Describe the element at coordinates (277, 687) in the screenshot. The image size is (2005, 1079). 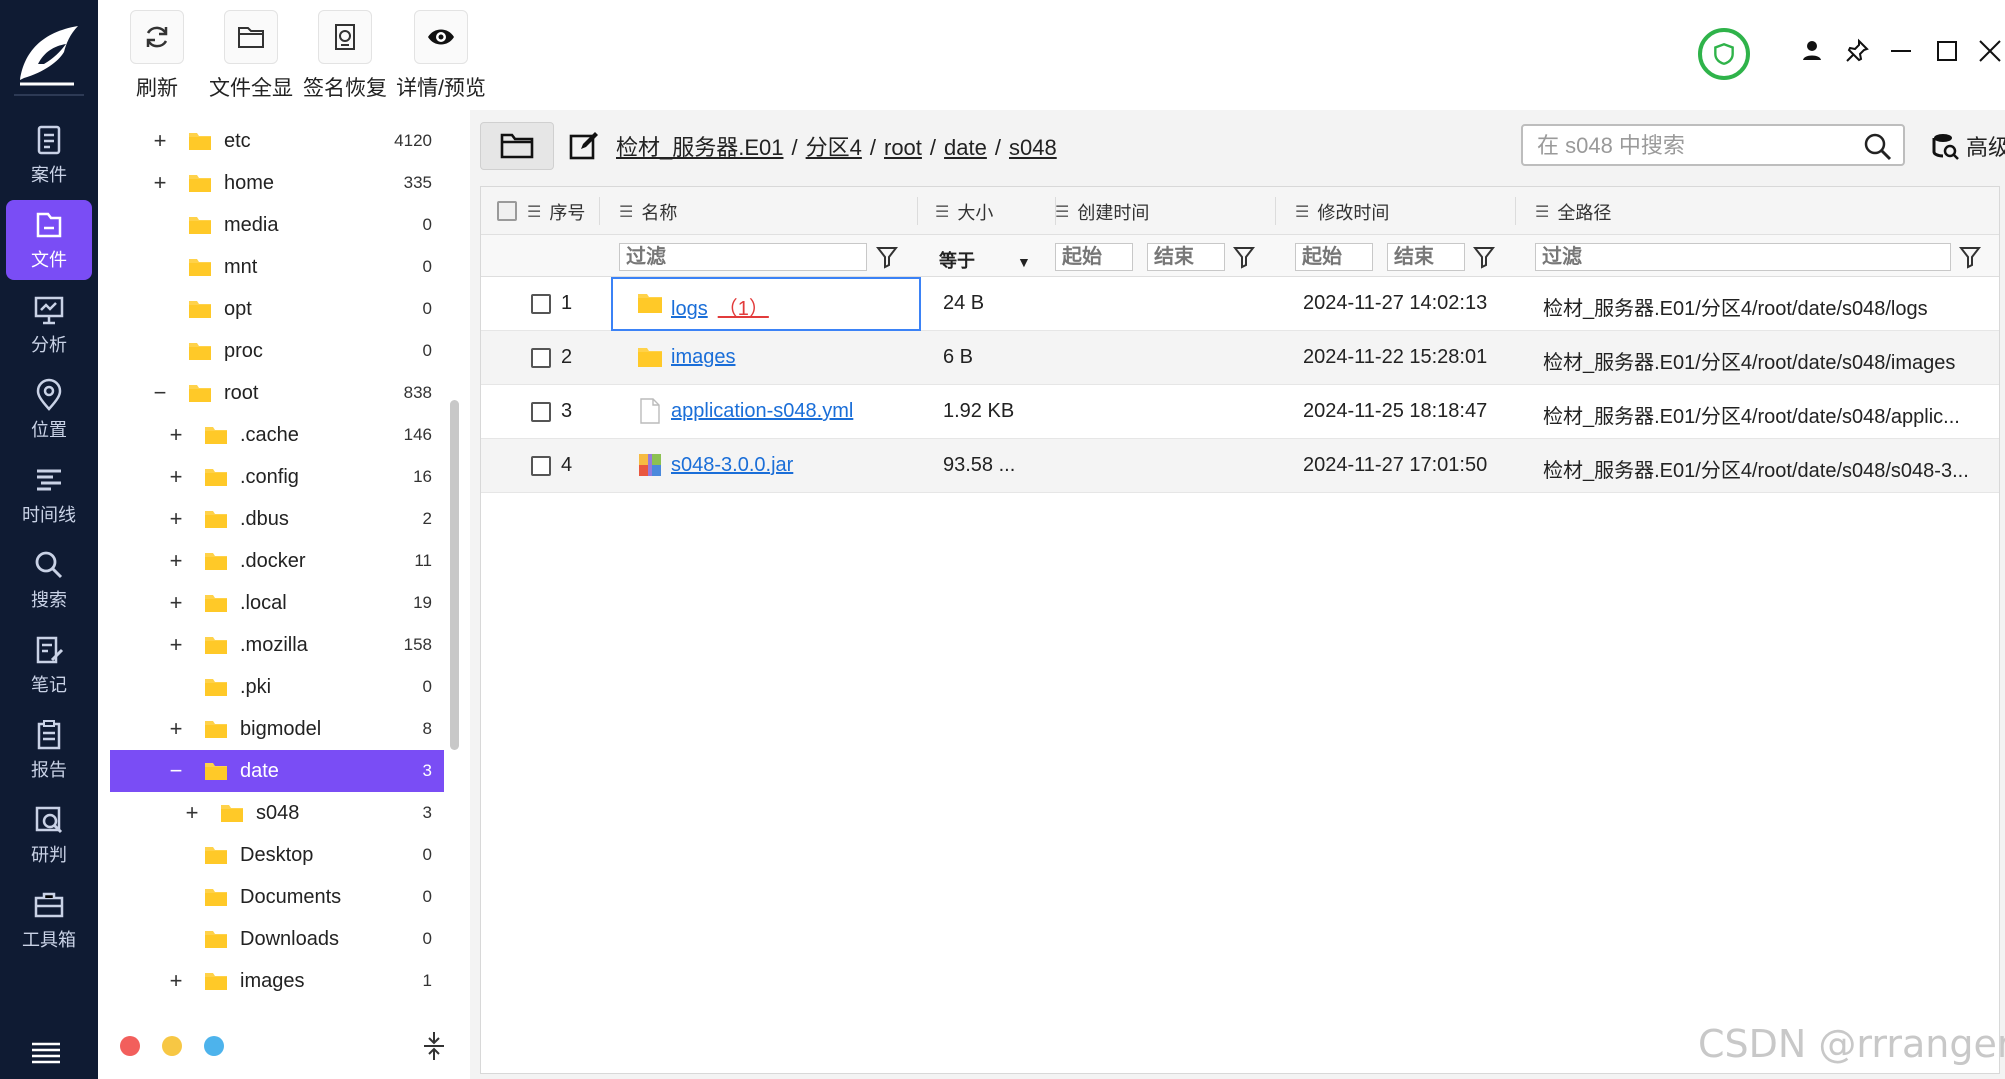
I see `tree-item: .pki 0` at that location.